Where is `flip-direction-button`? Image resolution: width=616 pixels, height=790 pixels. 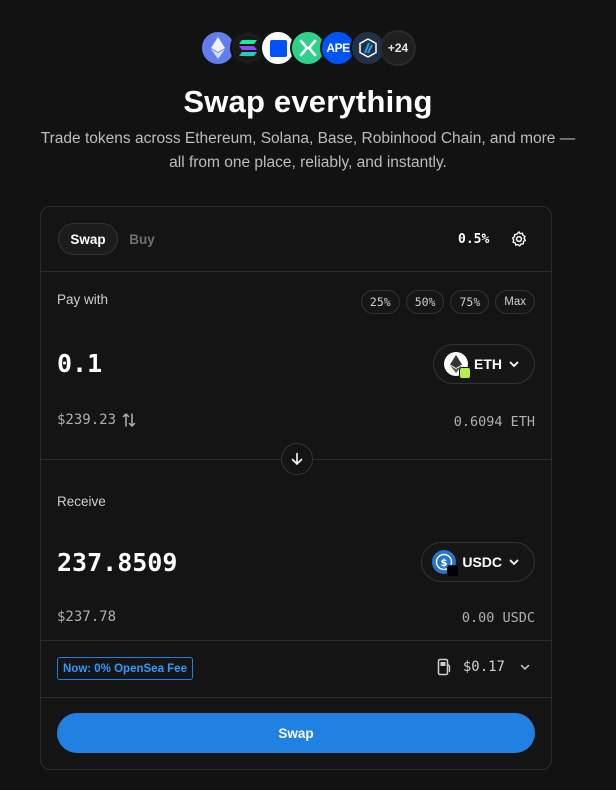 flip-direction-button is located at coordinates (297, 459).